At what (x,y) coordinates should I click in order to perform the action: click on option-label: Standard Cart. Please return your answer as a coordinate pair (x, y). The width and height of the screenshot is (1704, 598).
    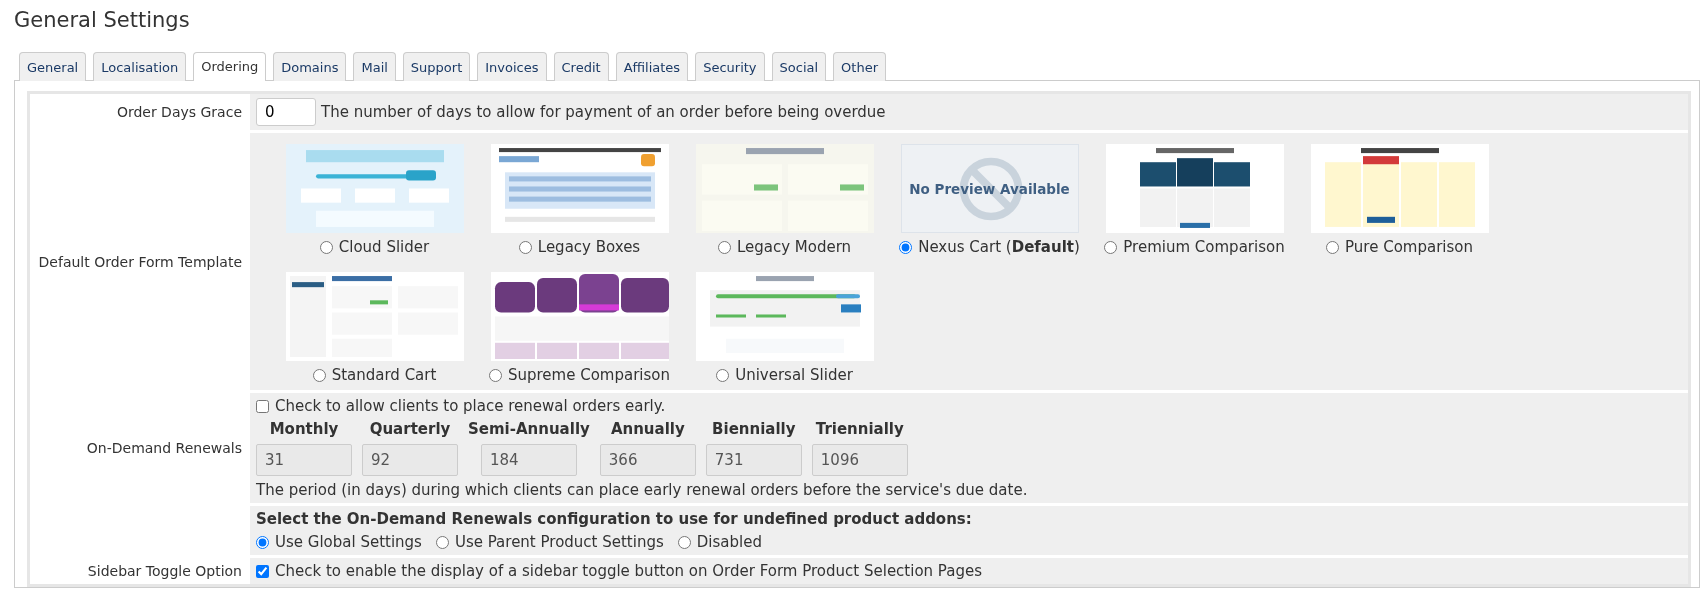
    Looking at the image, I should click on (384, 375).